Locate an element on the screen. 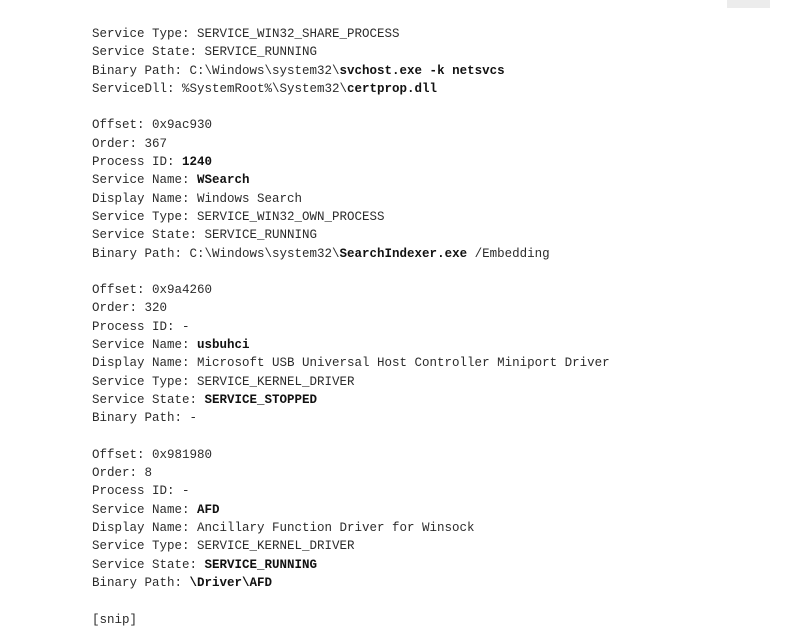 The width and height of the screenshot is (797, 635). text-segment: ServiceDll: %SystemRoot%\System32\ is located at coordinates (220, 88).